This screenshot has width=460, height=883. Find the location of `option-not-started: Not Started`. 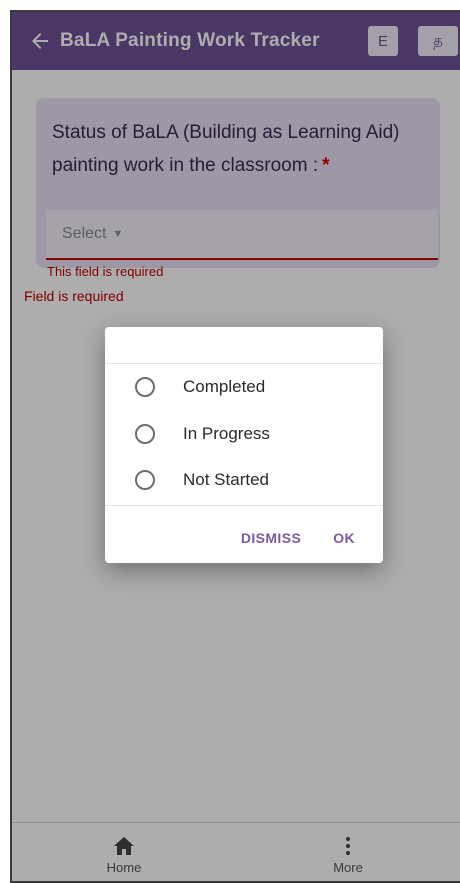

option-not-started: Not Started is located at coordinates (244, 480).